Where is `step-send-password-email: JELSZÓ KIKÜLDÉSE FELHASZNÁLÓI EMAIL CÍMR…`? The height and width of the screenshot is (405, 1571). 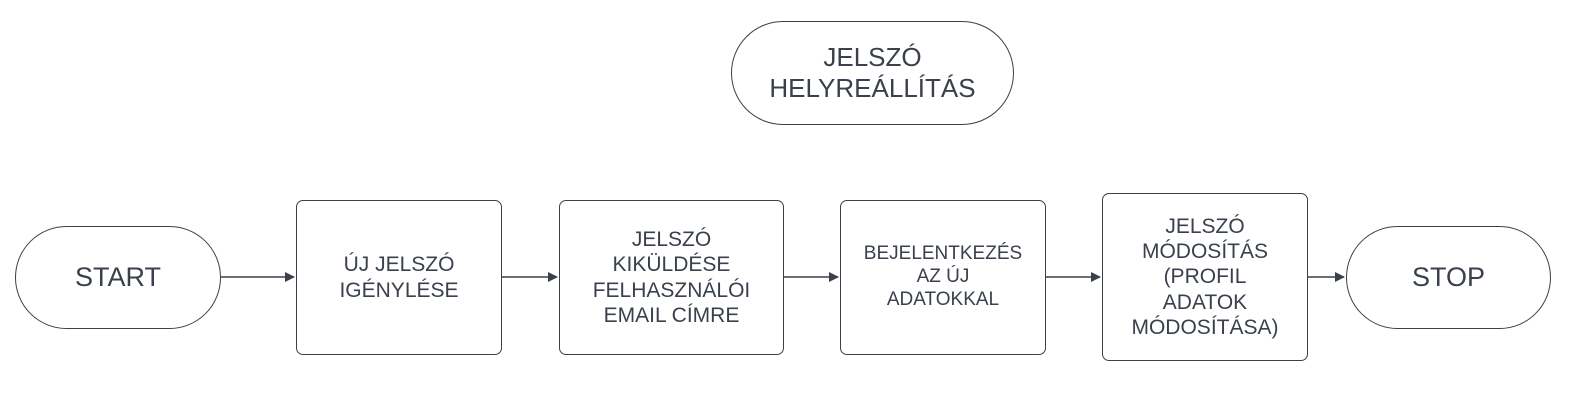 step-send-password-email: JELSZÓ KIKÜLDÉSE FELHASZNÁLÓI EMAIL CÍMR… is located at coordinates (671, 277).